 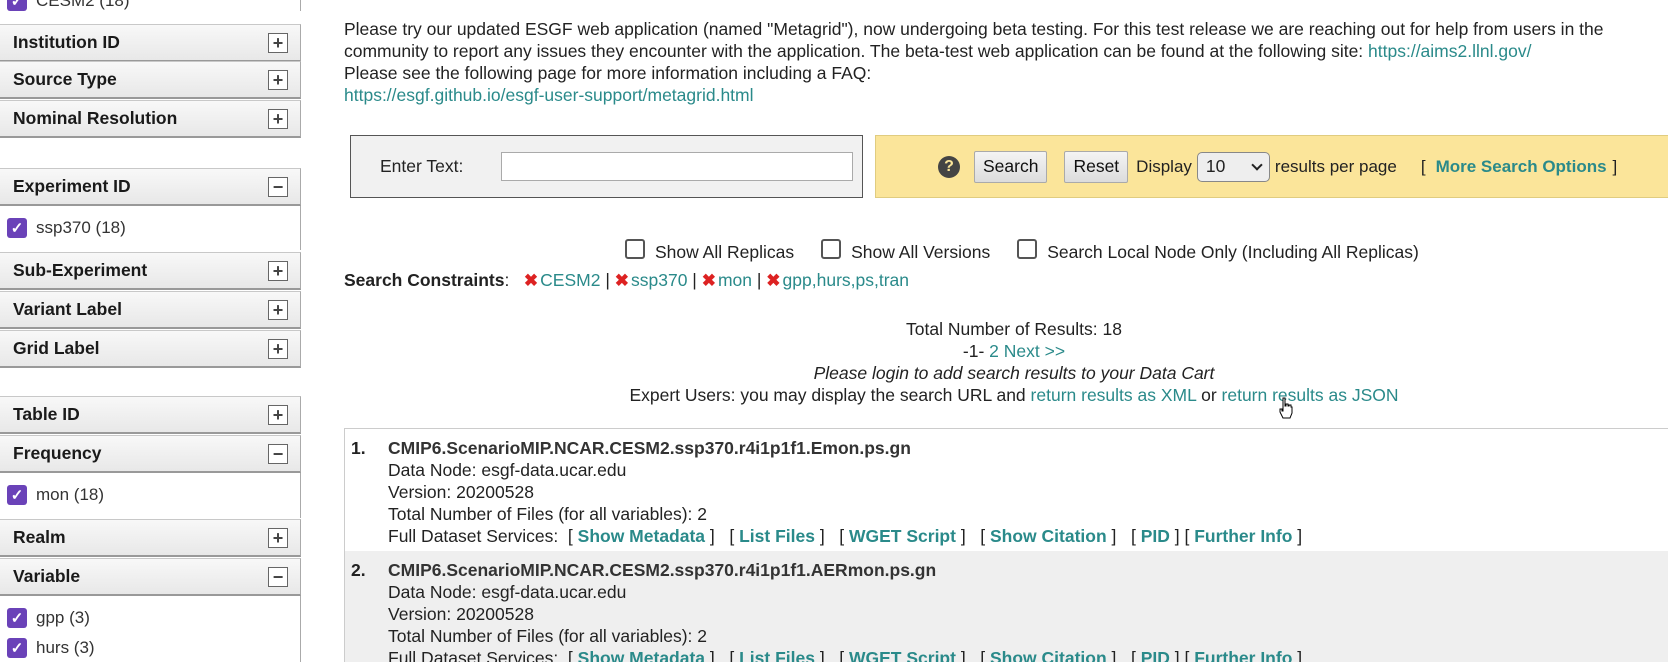 What do you see at coordinates (1310, 395) in the screenshot?
I see `return-json-link: return results as JSON` at bounding box center [1310, 395].